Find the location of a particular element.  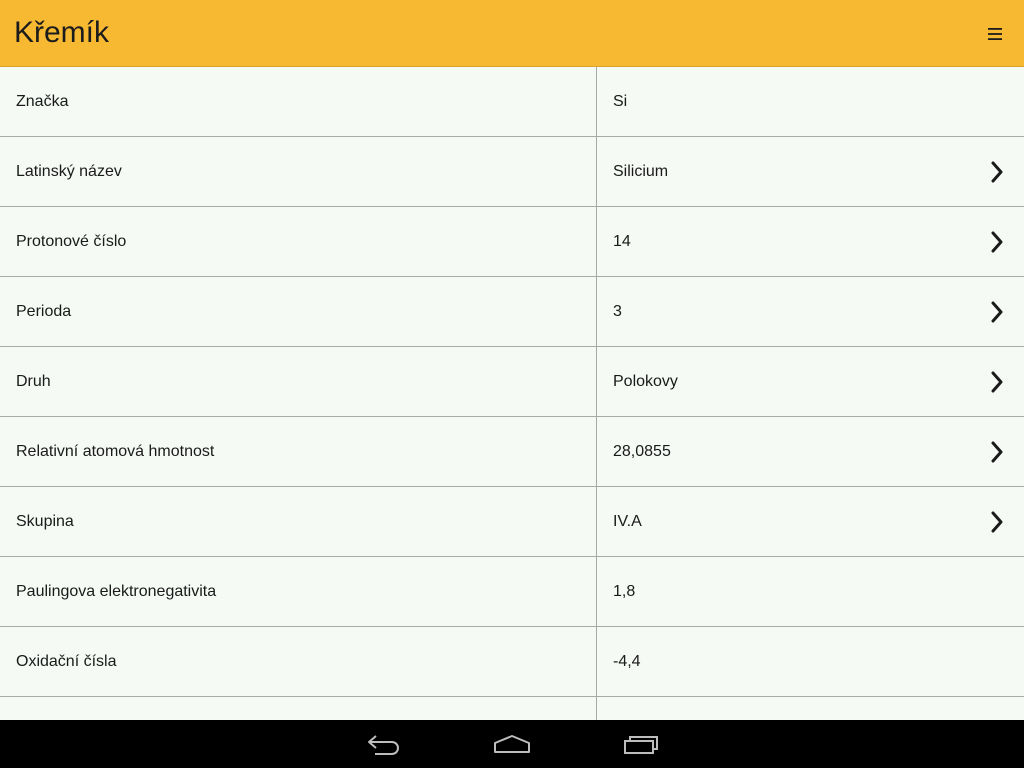

property-label: Relativní atomová hmotnost is located at coordinates (115, 451).